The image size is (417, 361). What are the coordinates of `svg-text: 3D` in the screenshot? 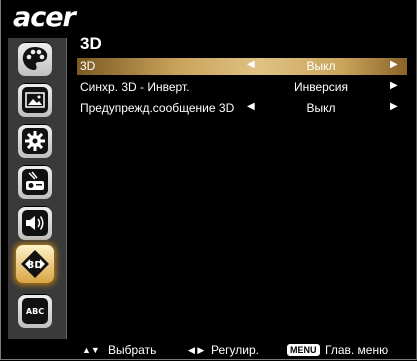 It's located at (34, 265).